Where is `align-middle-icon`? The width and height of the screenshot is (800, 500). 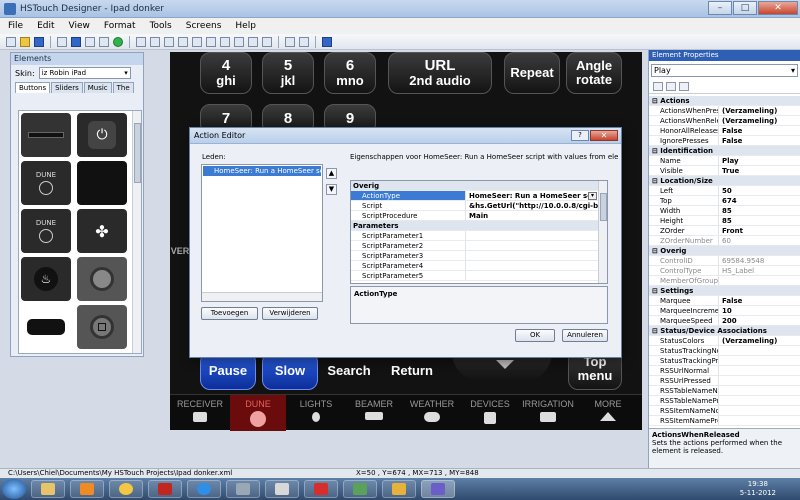
align-middle-icon is located at coordinates (197, 41).